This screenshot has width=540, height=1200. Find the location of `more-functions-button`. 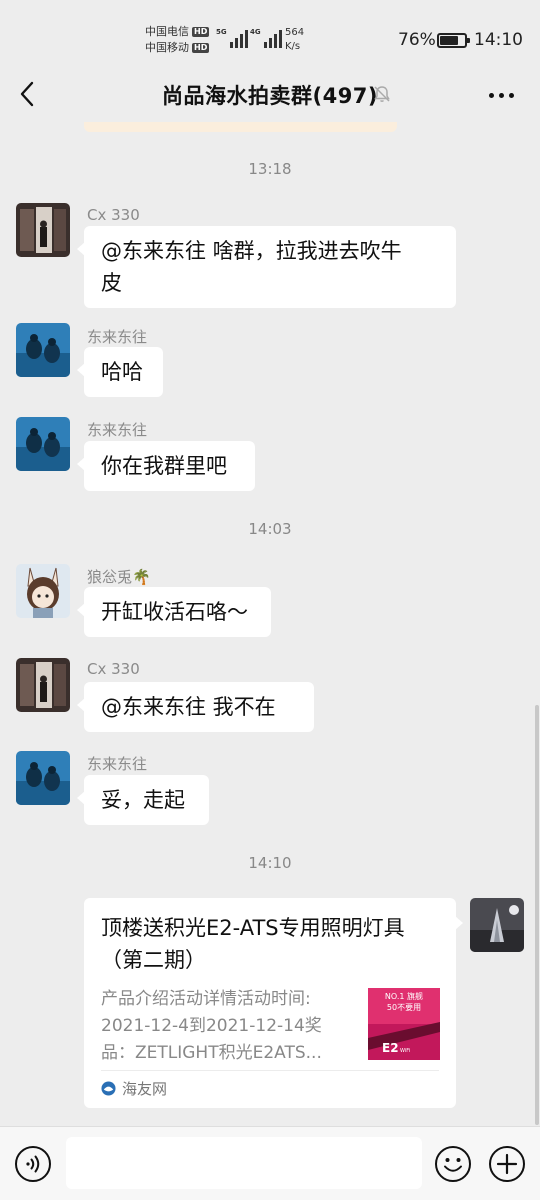

more-functions-button is located at coordinates (507, 1164).